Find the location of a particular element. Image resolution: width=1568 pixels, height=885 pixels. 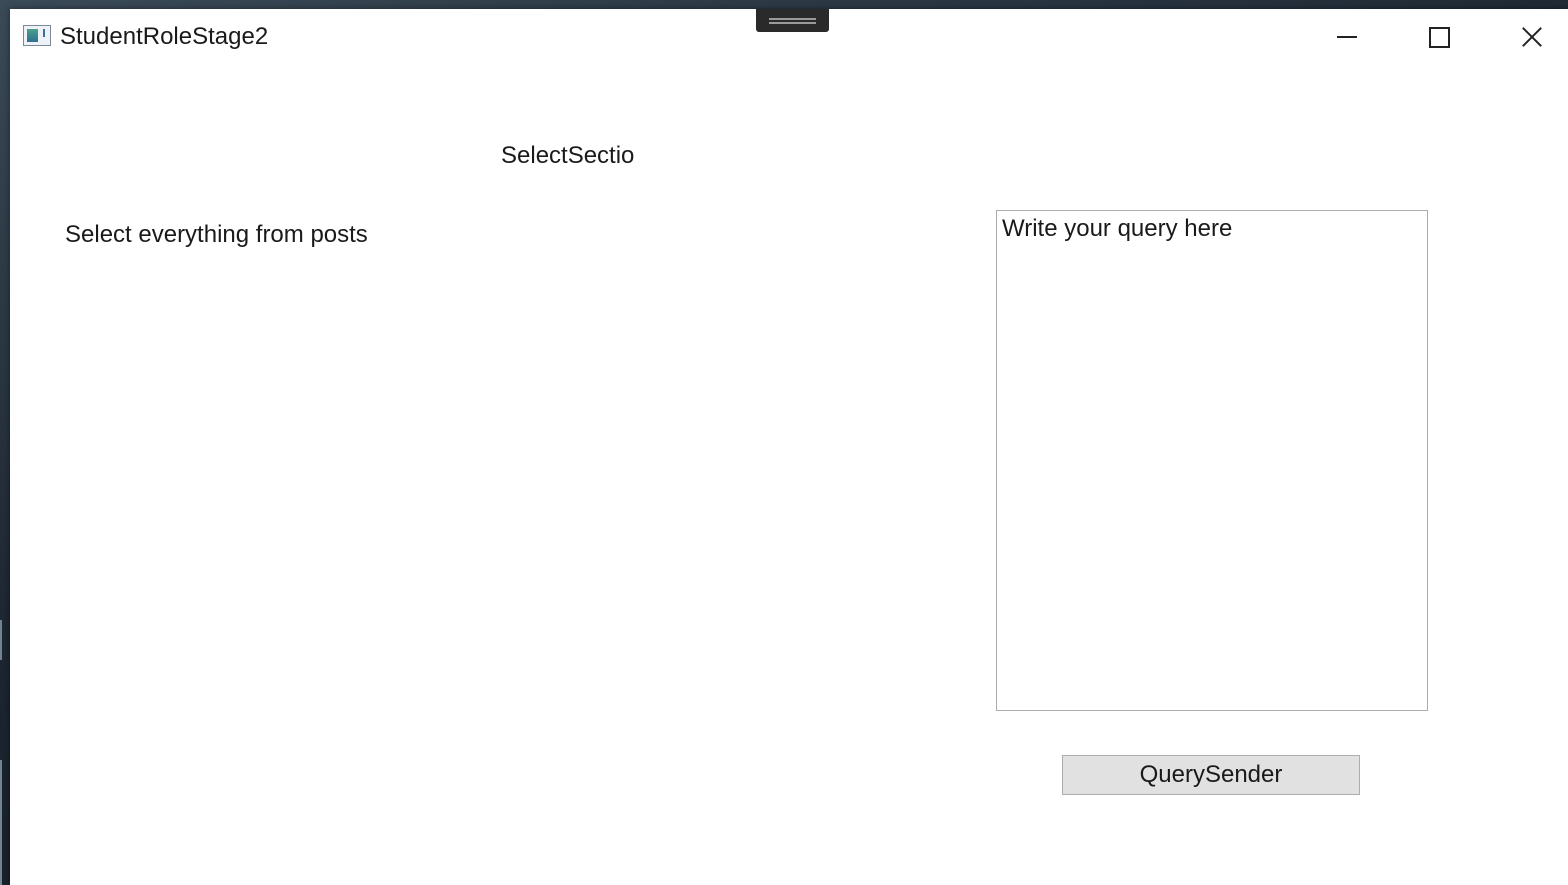

maximize-button is located at coordinates (1438, 37).